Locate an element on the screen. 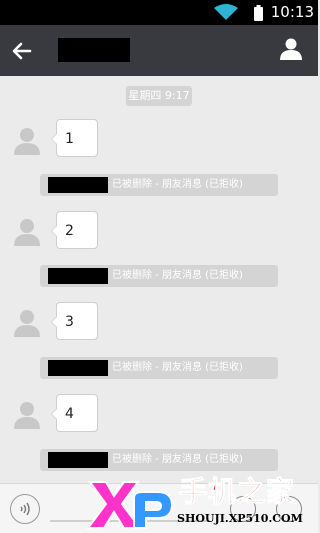 The image size is (320, 533). voice-icon is located at coordinates (25, 509).